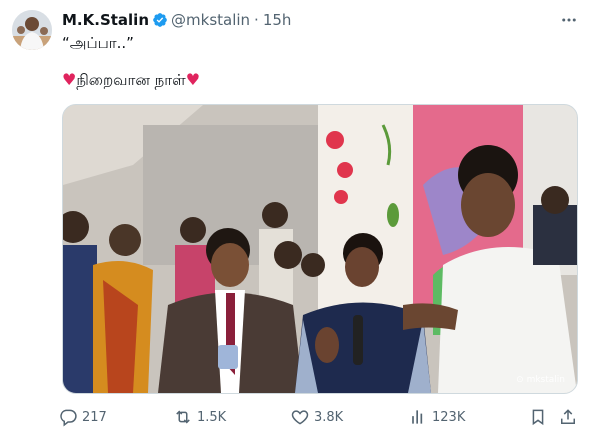 The width and height of the screenshot is (590, 438). Describe the element at coordinates (68, 417) in the screenshot. I see `reply-icon` at that location.